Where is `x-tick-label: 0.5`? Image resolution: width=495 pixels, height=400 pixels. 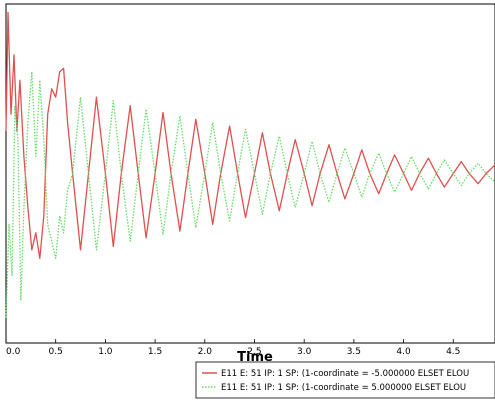 x-tick-label: 0.5 is located at coordinates (56, 352).